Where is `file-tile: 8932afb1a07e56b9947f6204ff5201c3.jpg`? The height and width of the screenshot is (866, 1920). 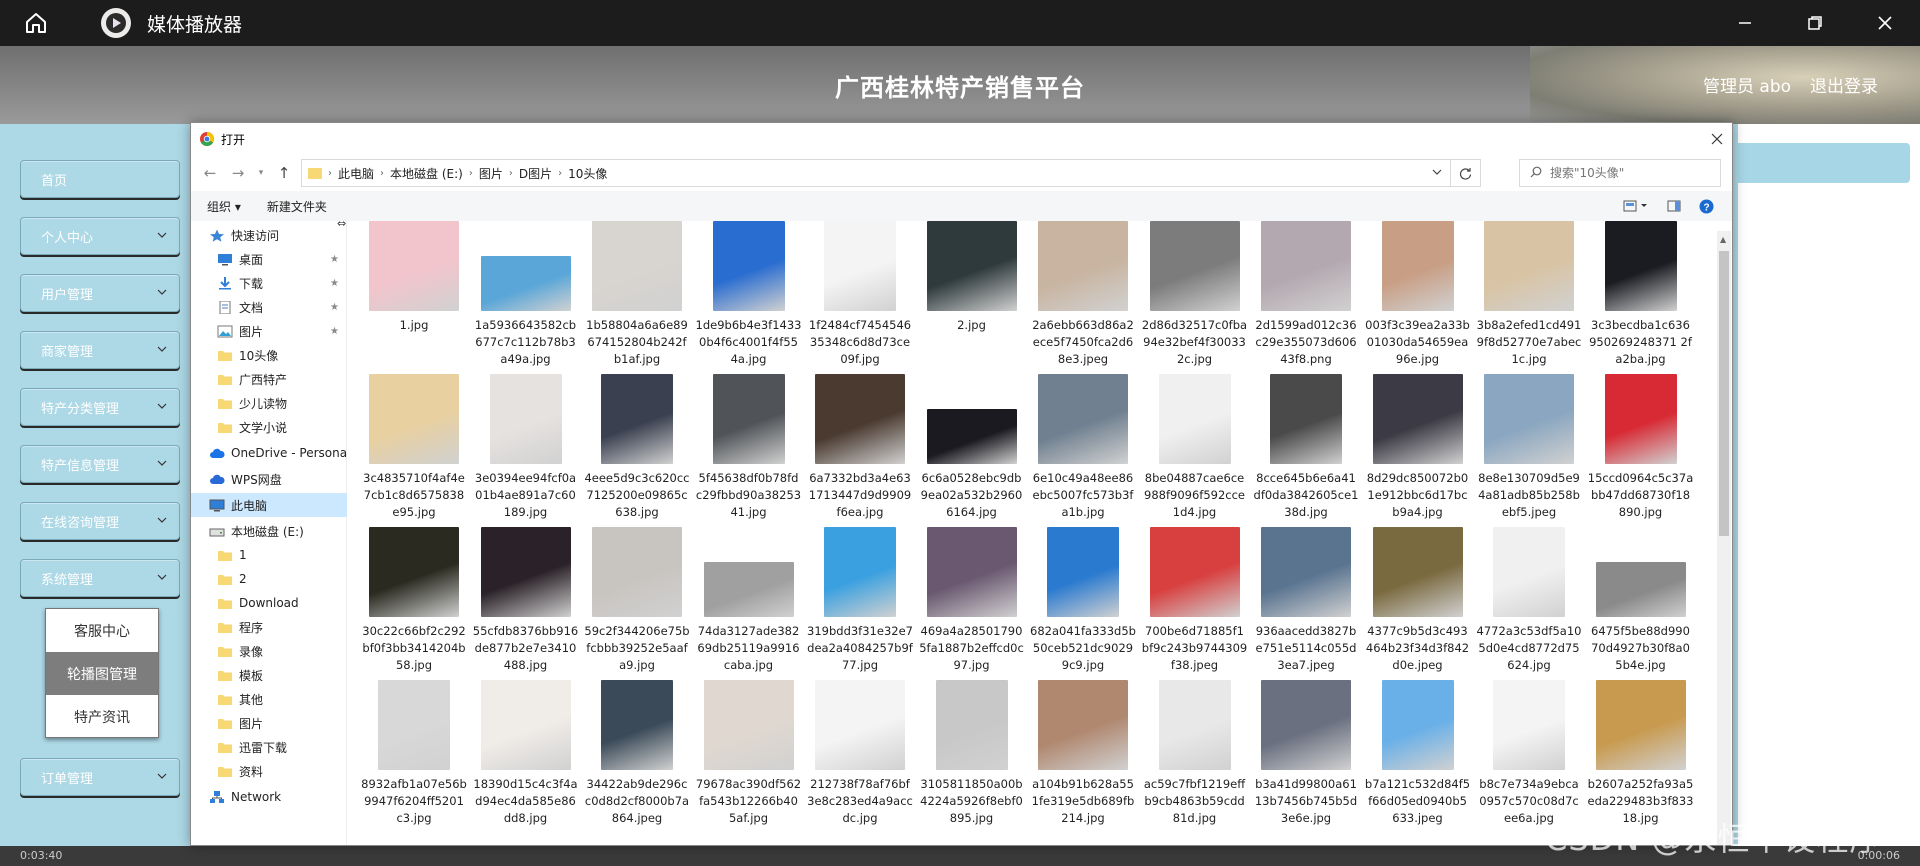
file-tile: 8932afb1a07e56b9947f6204ff5201c3.jpg is located at coordinates (414, 756).